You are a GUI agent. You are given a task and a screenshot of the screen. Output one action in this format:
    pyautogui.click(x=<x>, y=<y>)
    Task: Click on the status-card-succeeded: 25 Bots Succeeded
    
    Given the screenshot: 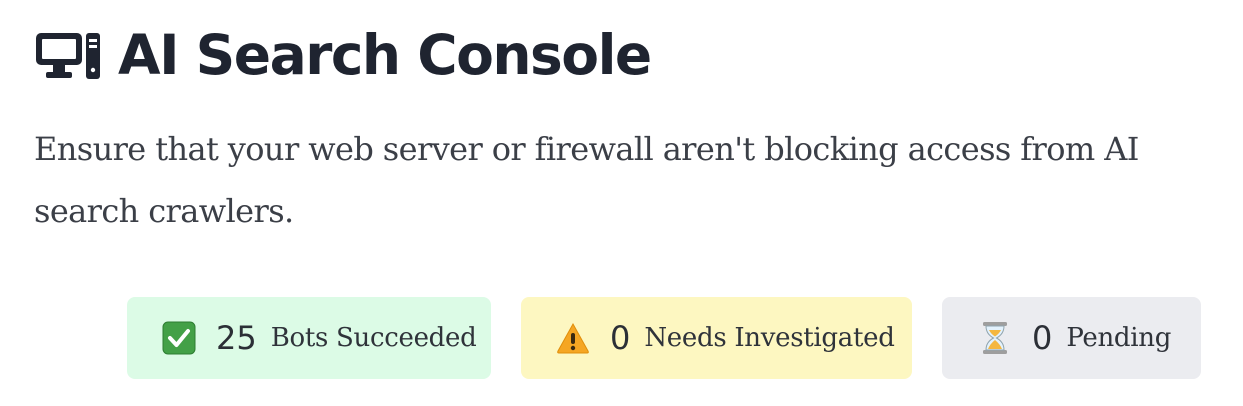 What is the action you would take?
    pyautogui.click(x=309, y=338)
    